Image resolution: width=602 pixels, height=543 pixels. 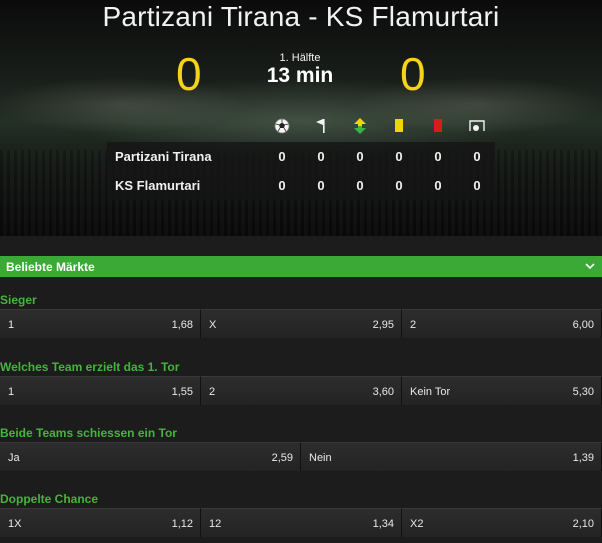 What do you see at coordinates (301, 185) in the screenshot?
I see `stats-row-away: KS Flamurtari 0 0 0 0 0 0` at bounding box center [301, 185].